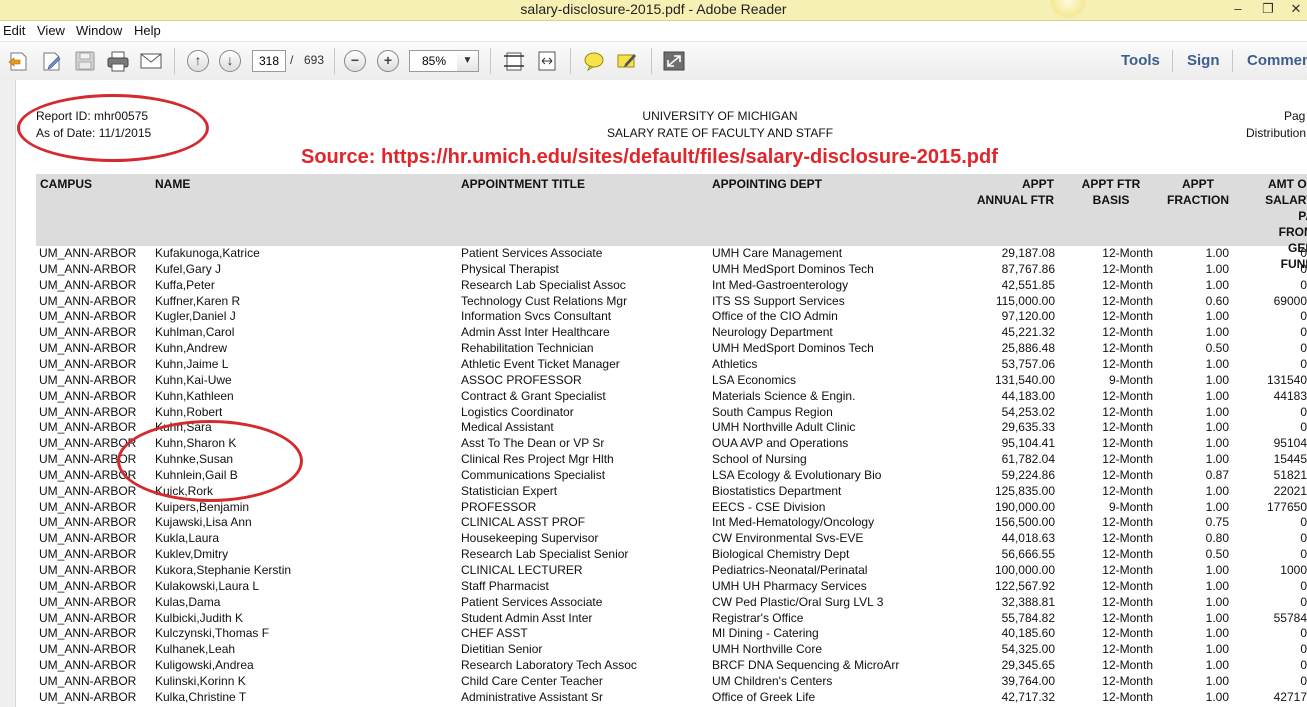 This screenshot has width=1307, height=707. What do you see at coordinates (499, 507) in the screenshot?
I see `title-cell: PROFESSOR` at bounding box center [499, 507].